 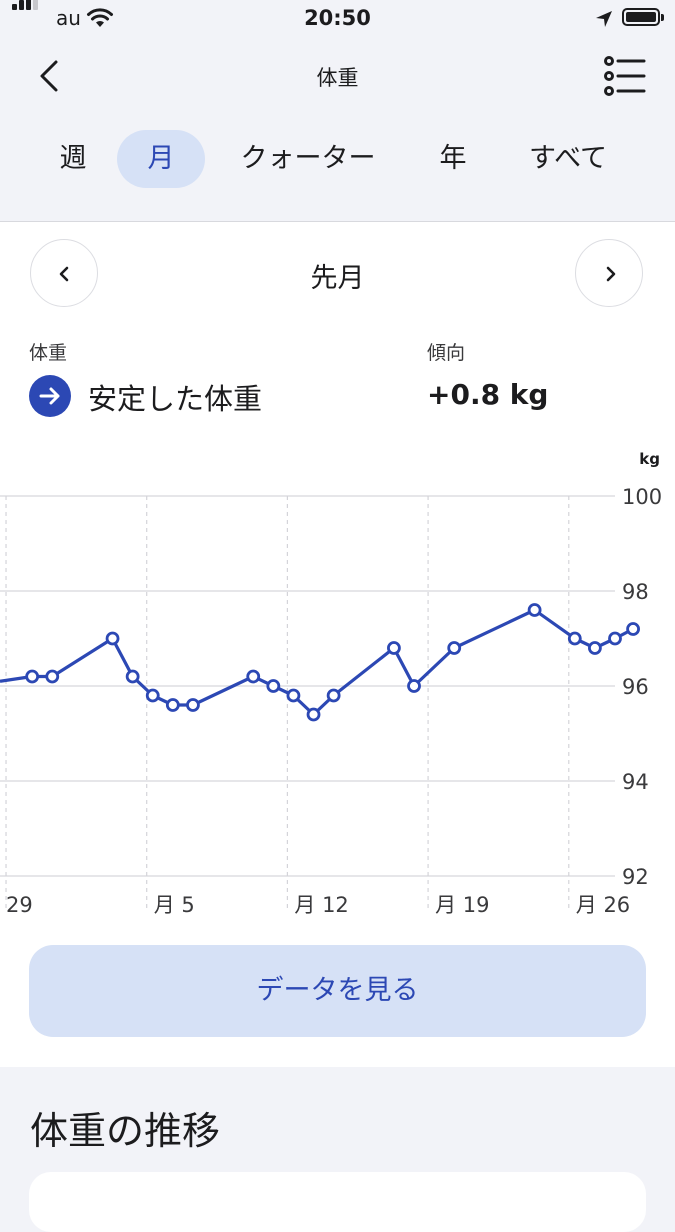 What do you see at coordinates (635, 592) in the screenshot?
I see `y-tick-label: 98` at bounding box center [635, 592].